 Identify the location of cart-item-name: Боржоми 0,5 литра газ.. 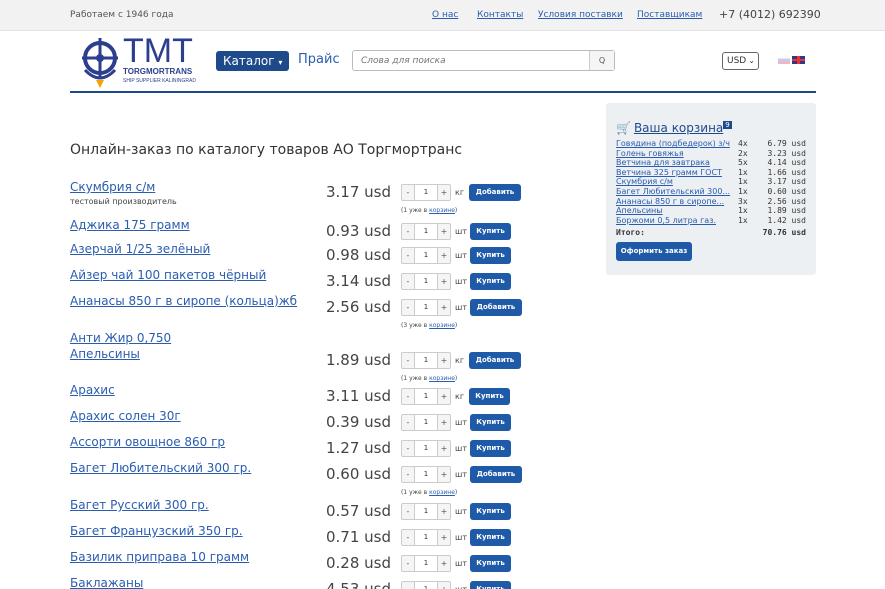
(677, 220).